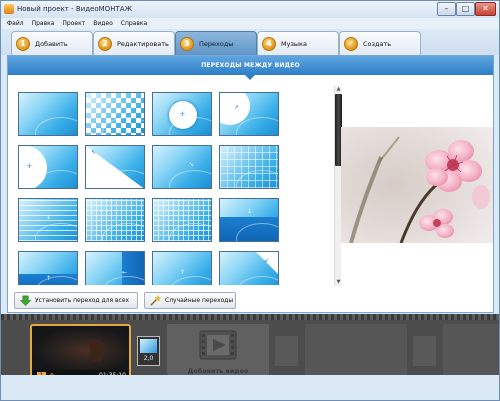 Image resolution: width=500 pixels, height=401 pixels. I want to click on add-video-slot: Добавить видео, so click(218, 352).